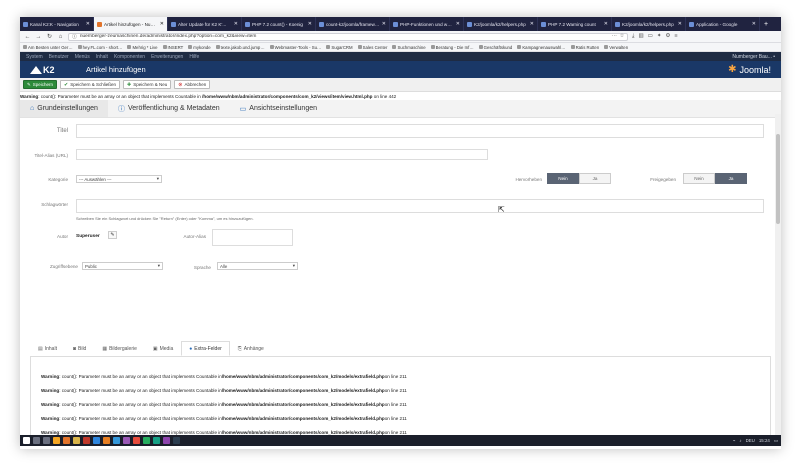 The image size is (800, 467). Describe the element at coordinates (90, 84) in the screenshot. I see `save-close-button: ✔ Speichern & Schließen` at that location.